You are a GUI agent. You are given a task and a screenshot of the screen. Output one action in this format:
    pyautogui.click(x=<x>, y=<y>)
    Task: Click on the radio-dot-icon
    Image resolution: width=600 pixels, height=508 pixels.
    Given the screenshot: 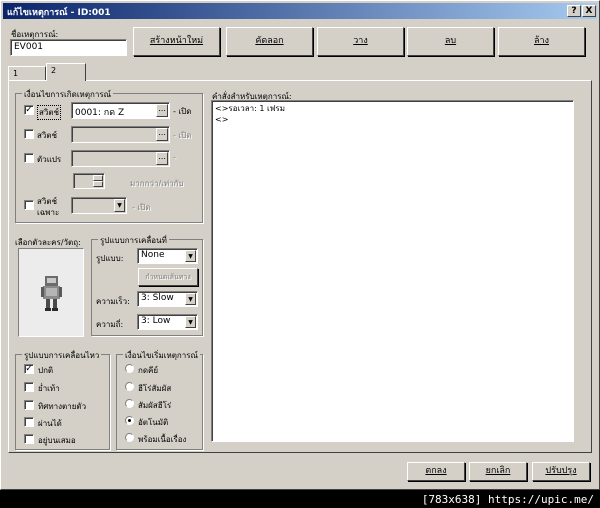 What is the action you would take?
    pyautogui.click(x=129, y=420)
    